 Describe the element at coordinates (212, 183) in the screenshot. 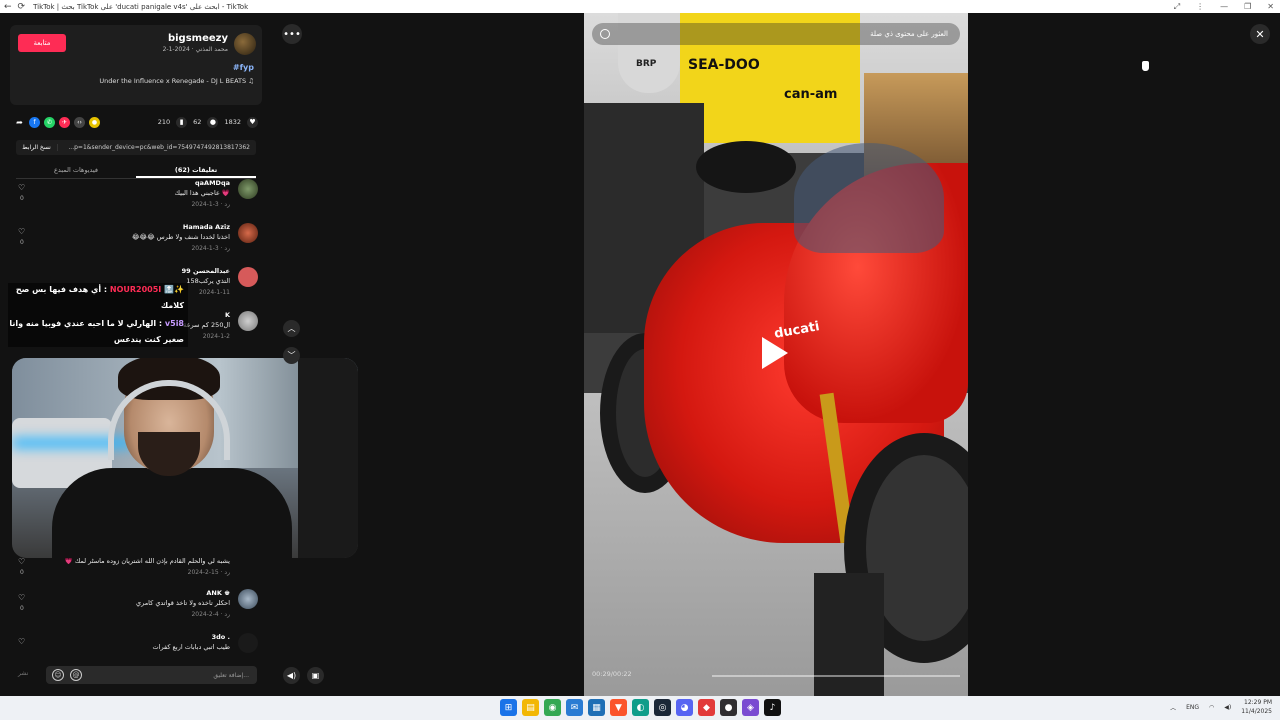

I see `comment-author: qaAMDqa` at that location.